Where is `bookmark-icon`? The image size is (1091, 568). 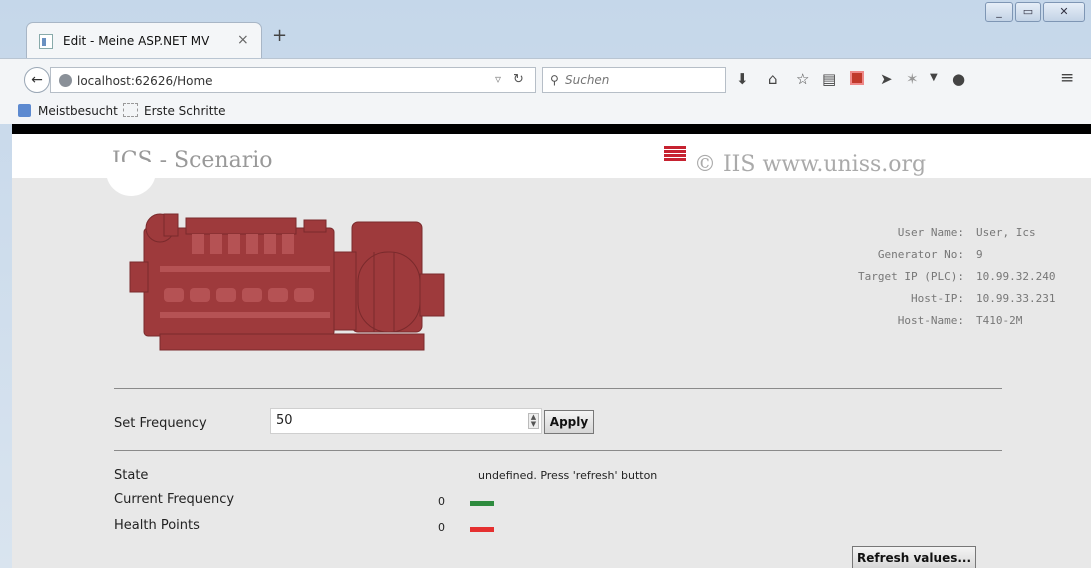 bookmark-icon is located at coordinates (24, 110).